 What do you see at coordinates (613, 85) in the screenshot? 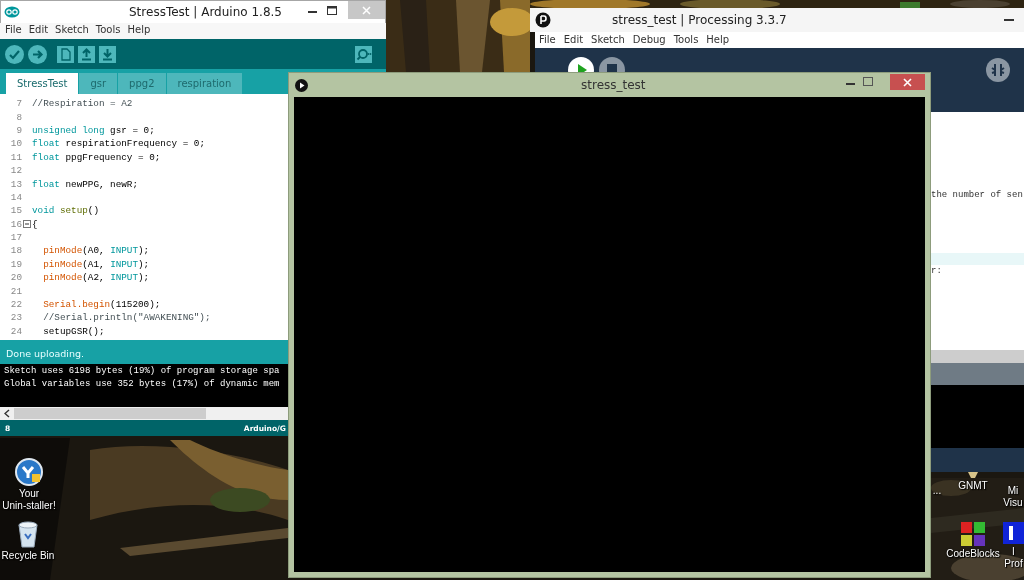
I see `window-title: stress_test` at bounding box center [613, 85].